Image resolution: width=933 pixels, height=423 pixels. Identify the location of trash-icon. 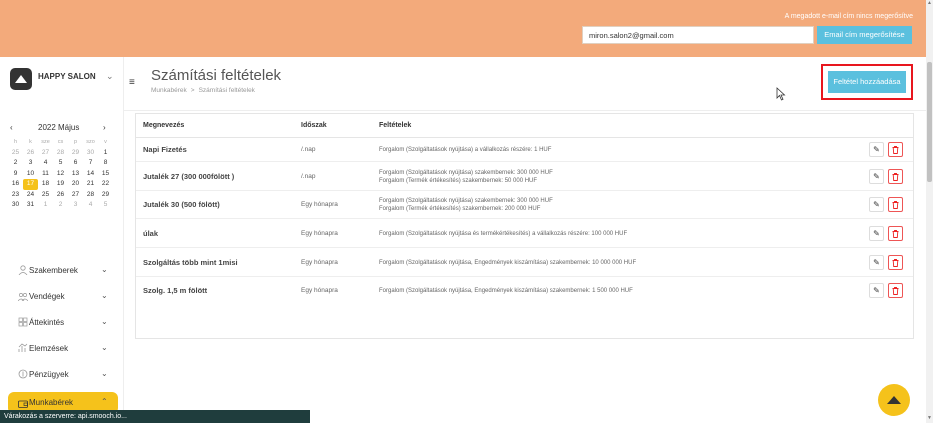
(895, 205).